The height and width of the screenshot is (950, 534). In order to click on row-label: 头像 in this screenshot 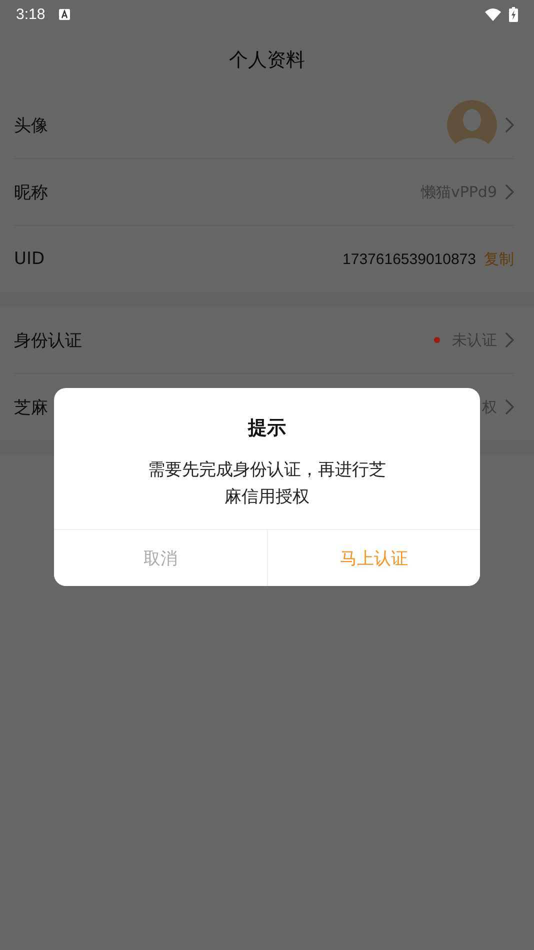, I will do `click(31, 125)`.